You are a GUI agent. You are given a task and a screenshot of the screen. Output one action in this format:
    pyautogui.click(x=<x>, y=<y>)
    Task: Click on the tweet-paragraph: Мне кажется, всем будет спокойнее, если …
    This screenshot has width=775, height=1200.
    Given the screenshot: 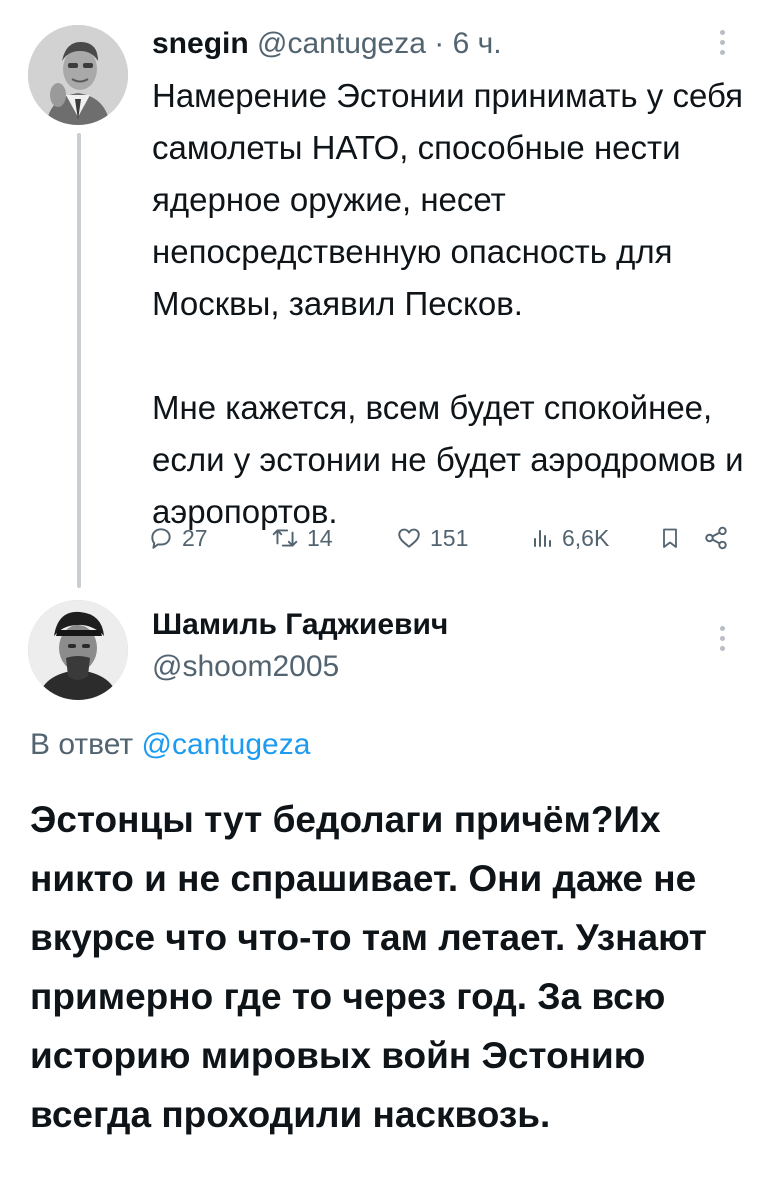 What is the action you would take?
    pyautogui.click(x=448, y=459)
    